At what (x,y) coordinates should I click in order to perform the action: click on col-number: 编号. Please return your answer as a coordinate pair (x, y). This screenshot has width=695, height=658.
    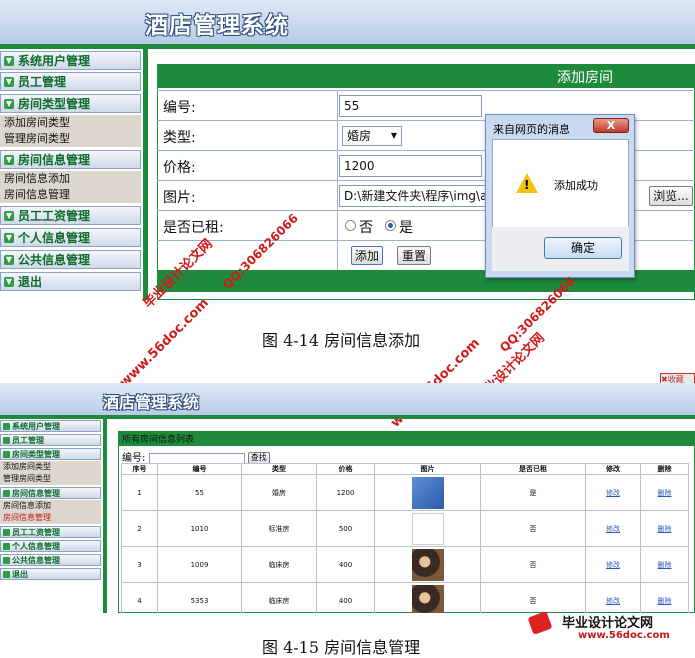
    Looking at the image, I should click on (199, 469).